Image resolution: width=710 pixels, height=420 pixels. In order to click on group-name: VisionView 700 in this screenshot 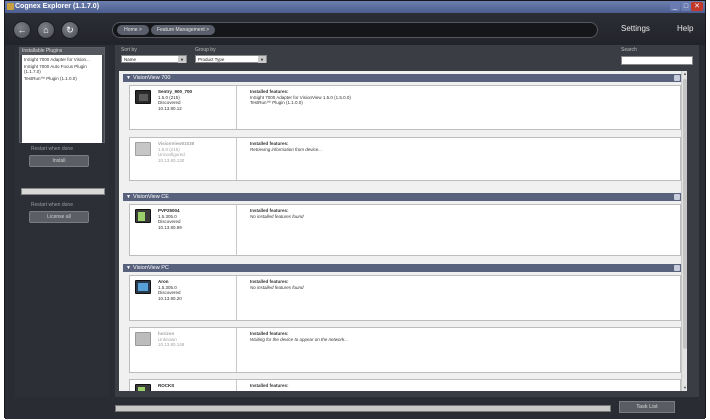, I will do `click(152, 78)`.